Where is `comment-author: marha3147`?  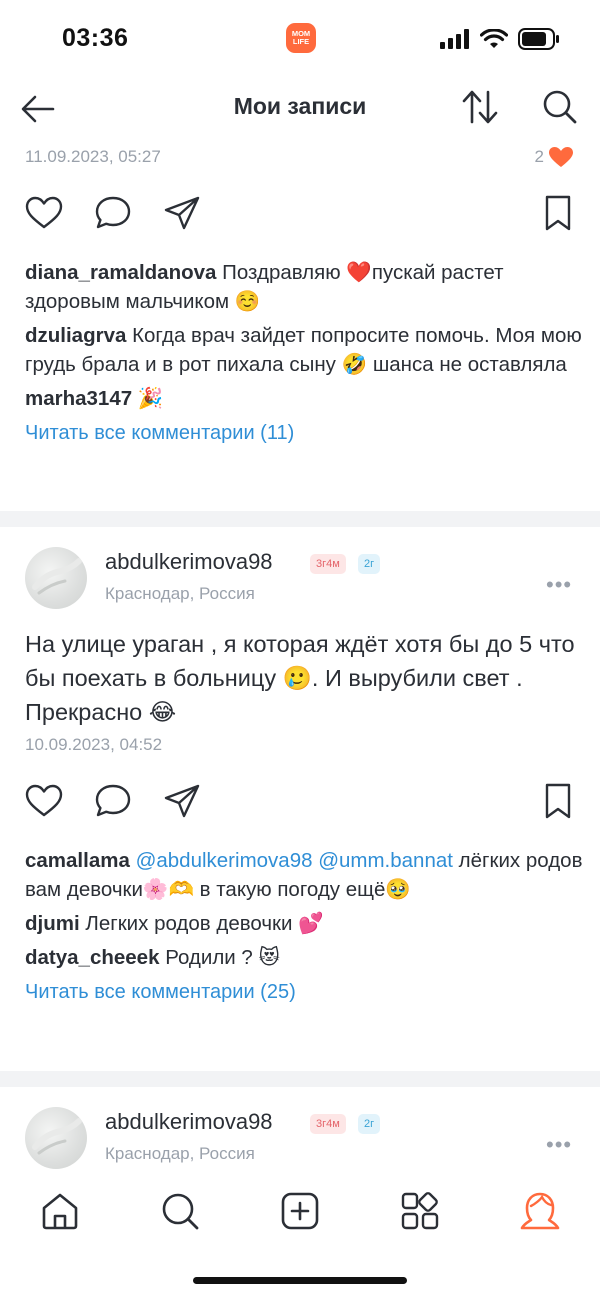 comment-author: marha3147 is located at coordinates (78, 398).